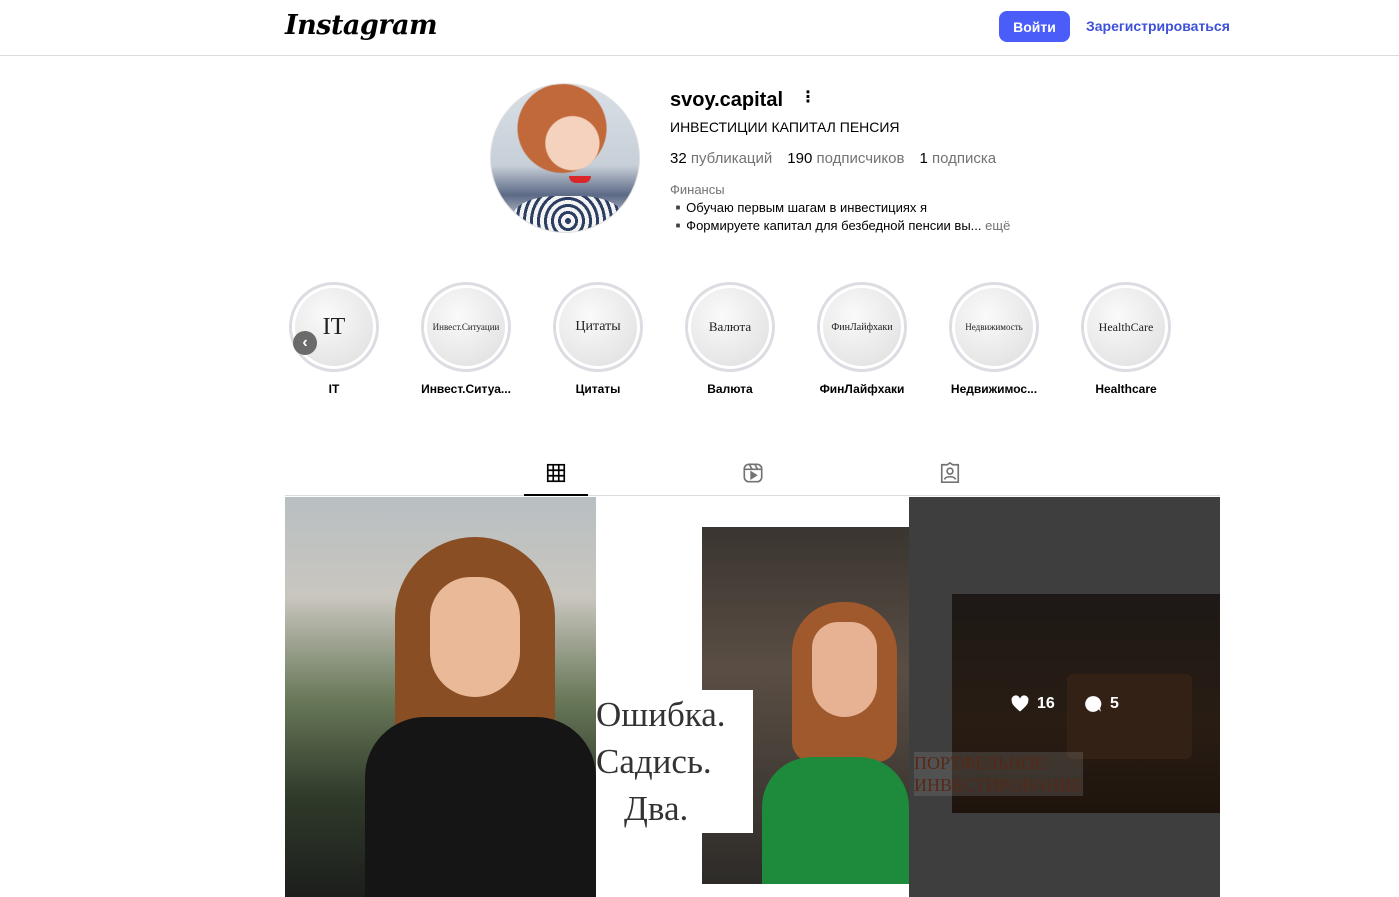  What do you see at coordinates (730, 327) in the screenshot?
I see `highlight-cover: Валюта` at bounding box center [730, 327].